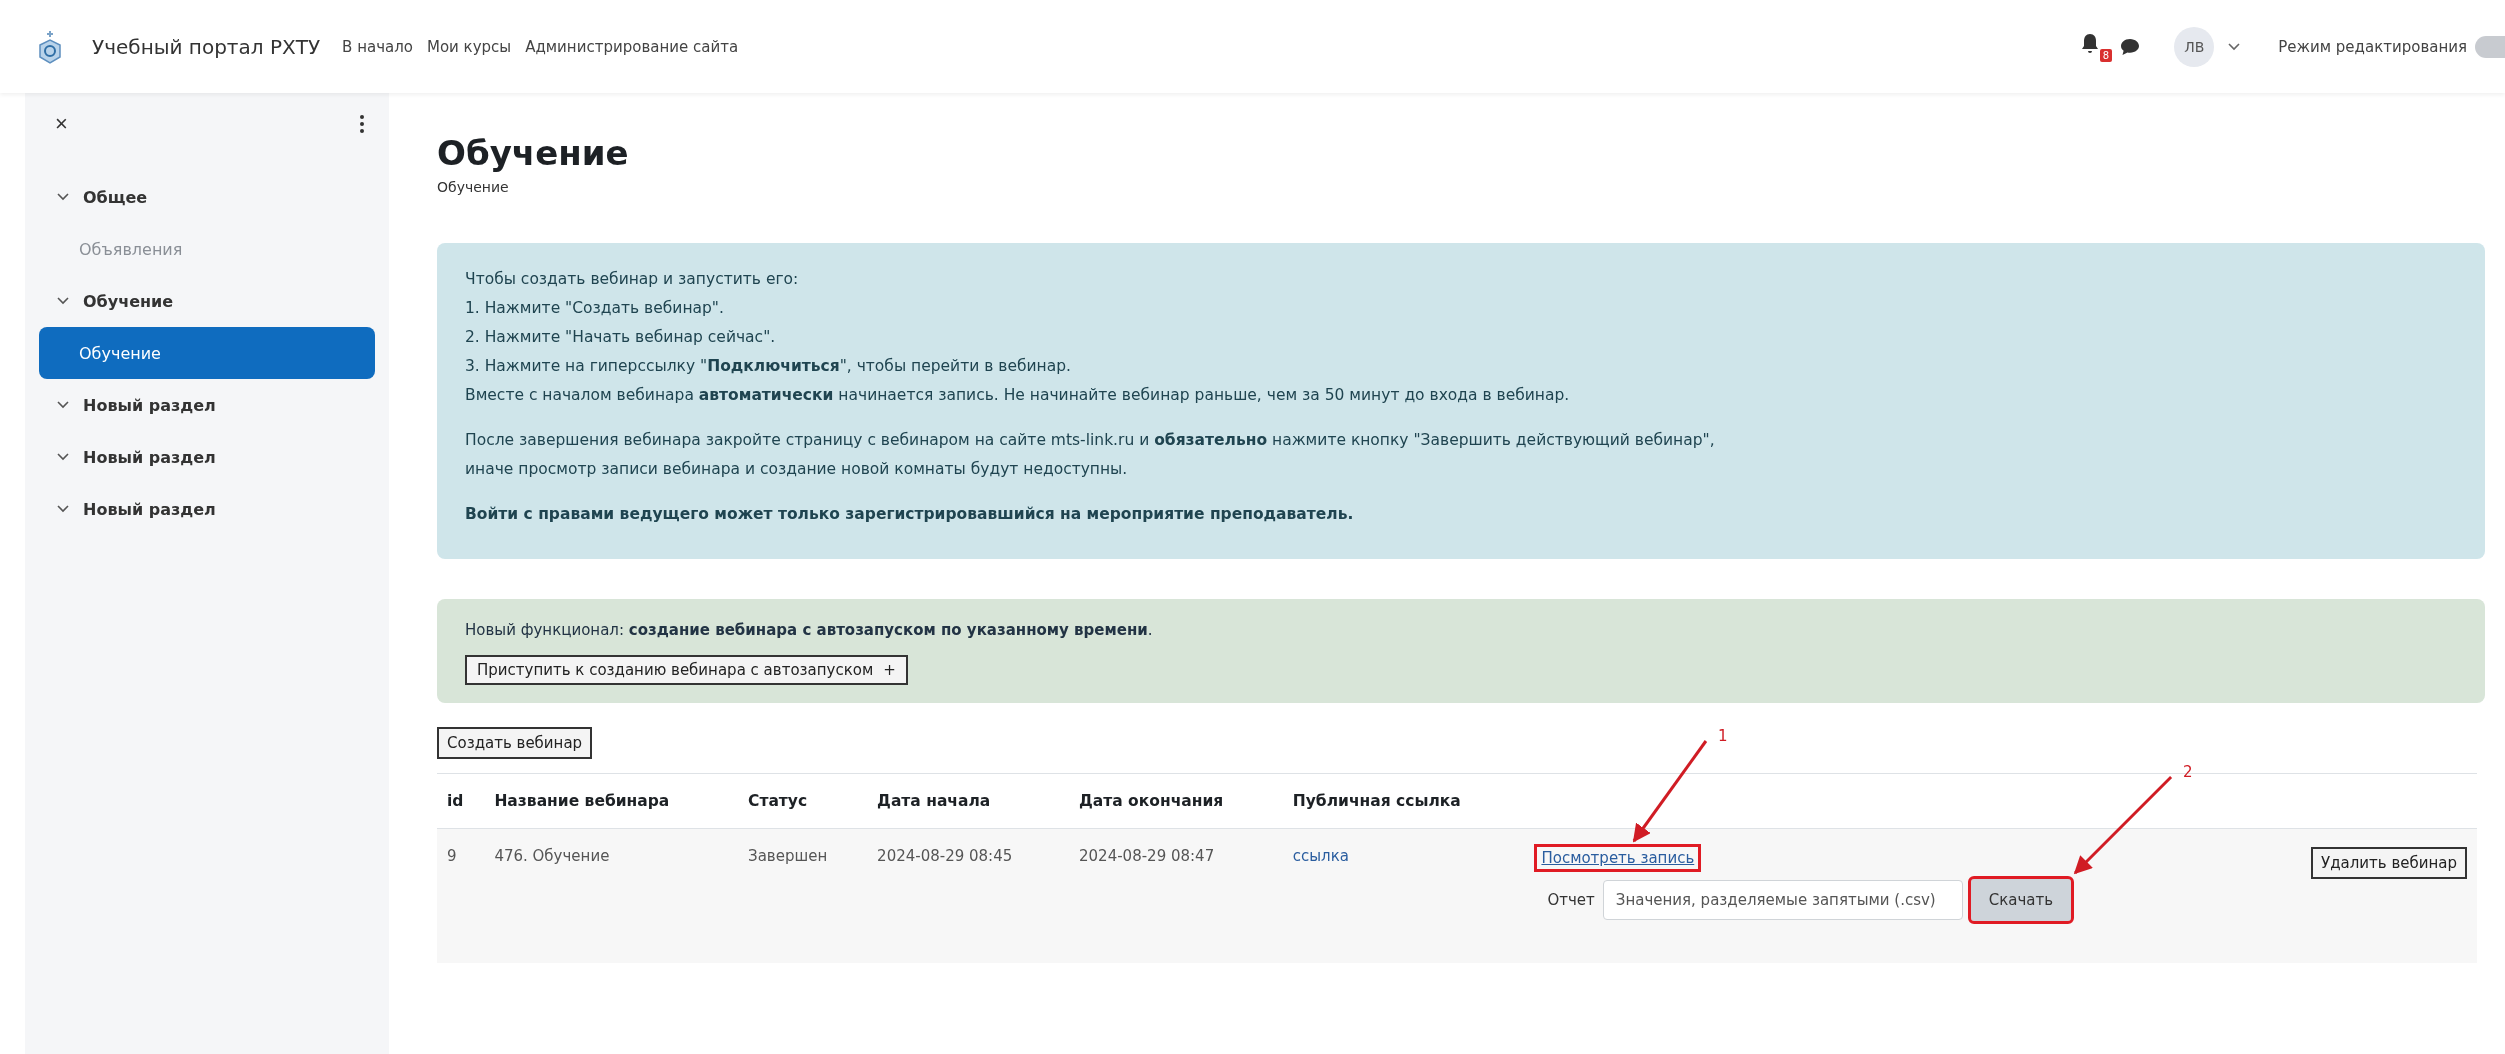 The height and width of the screenshot is (1054, 2505). Describe the element at coordinates (207, 301) in the screenshot. I see `sidebar-section: Обучение` at that location.